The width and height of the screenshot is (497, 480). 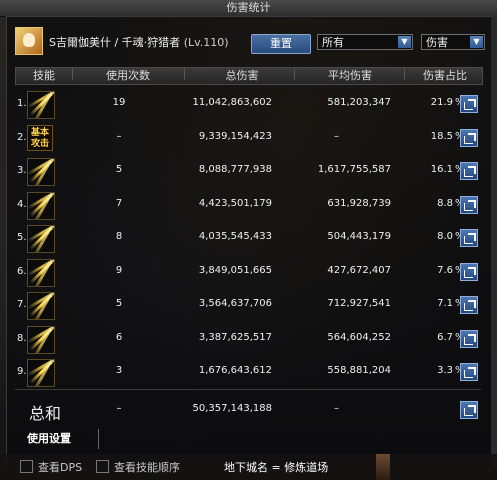 I want to click on row-uses: 9, so click(x=119, y=270).